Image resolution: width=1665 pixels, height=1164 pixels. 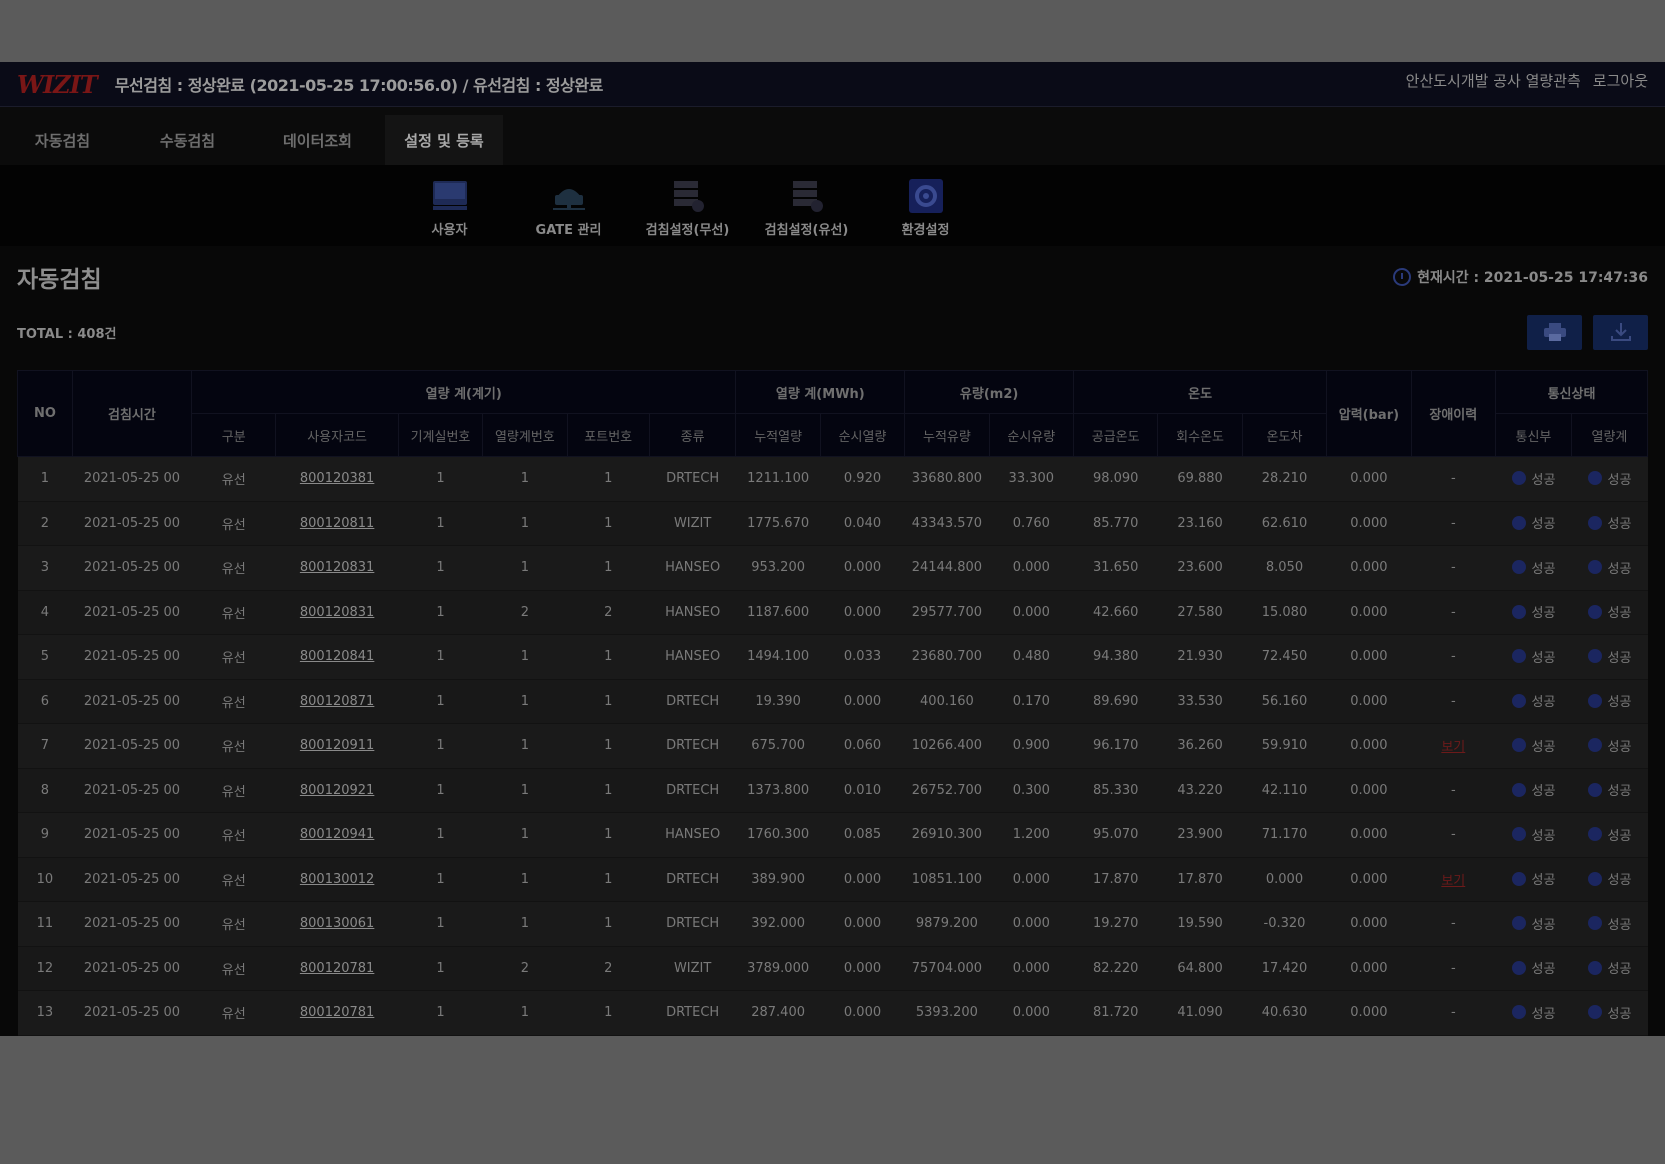 What do you see at coordinates (1115, 657) in the screenshot?
I see `cell-supply: 94.380` at bounding box center [1115, 657].